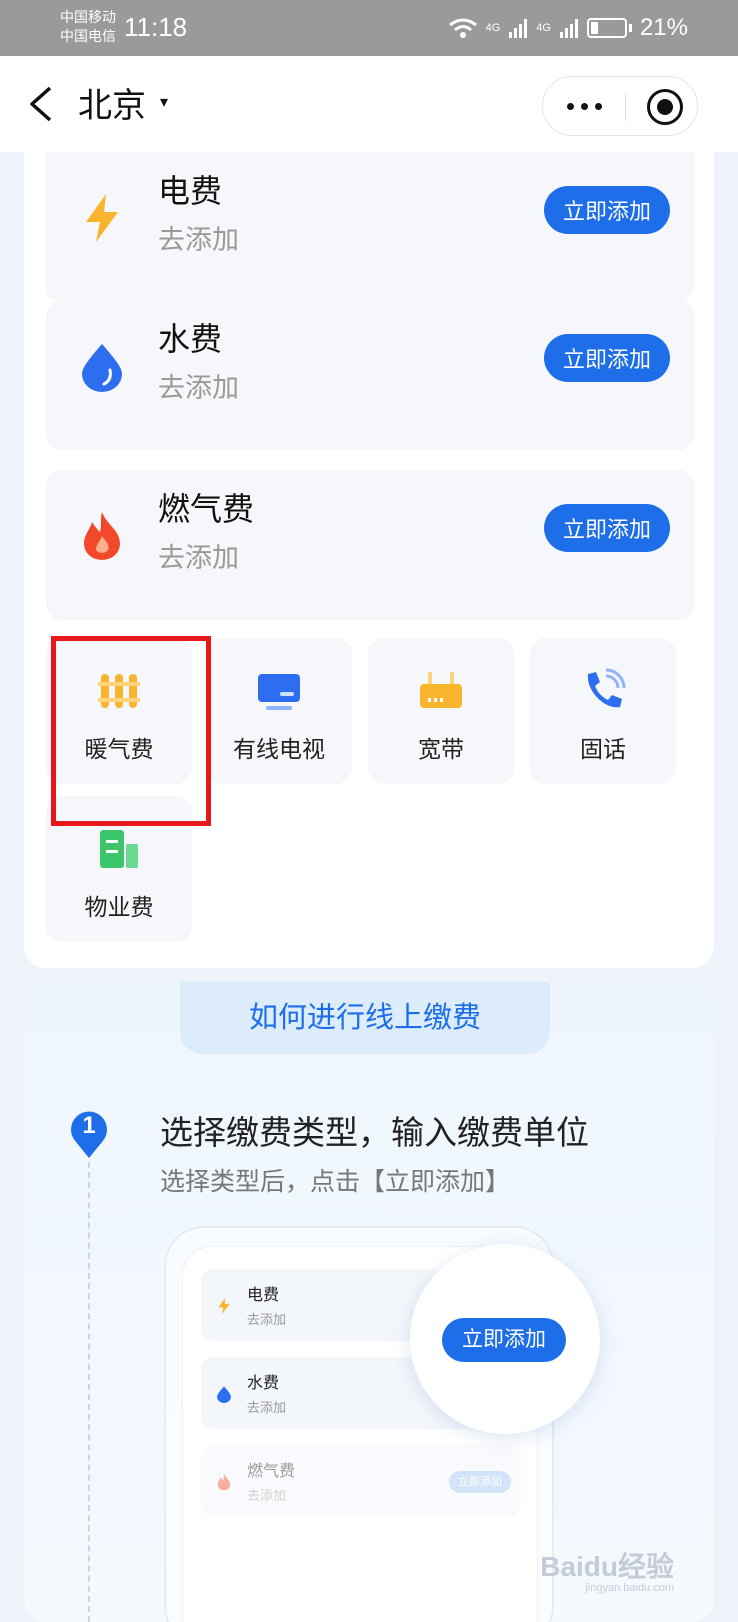  What do you see at coordinates (493, 27) in the screenshot?
I see `signal-label-1: 4G` at bounding box center [493, 27].